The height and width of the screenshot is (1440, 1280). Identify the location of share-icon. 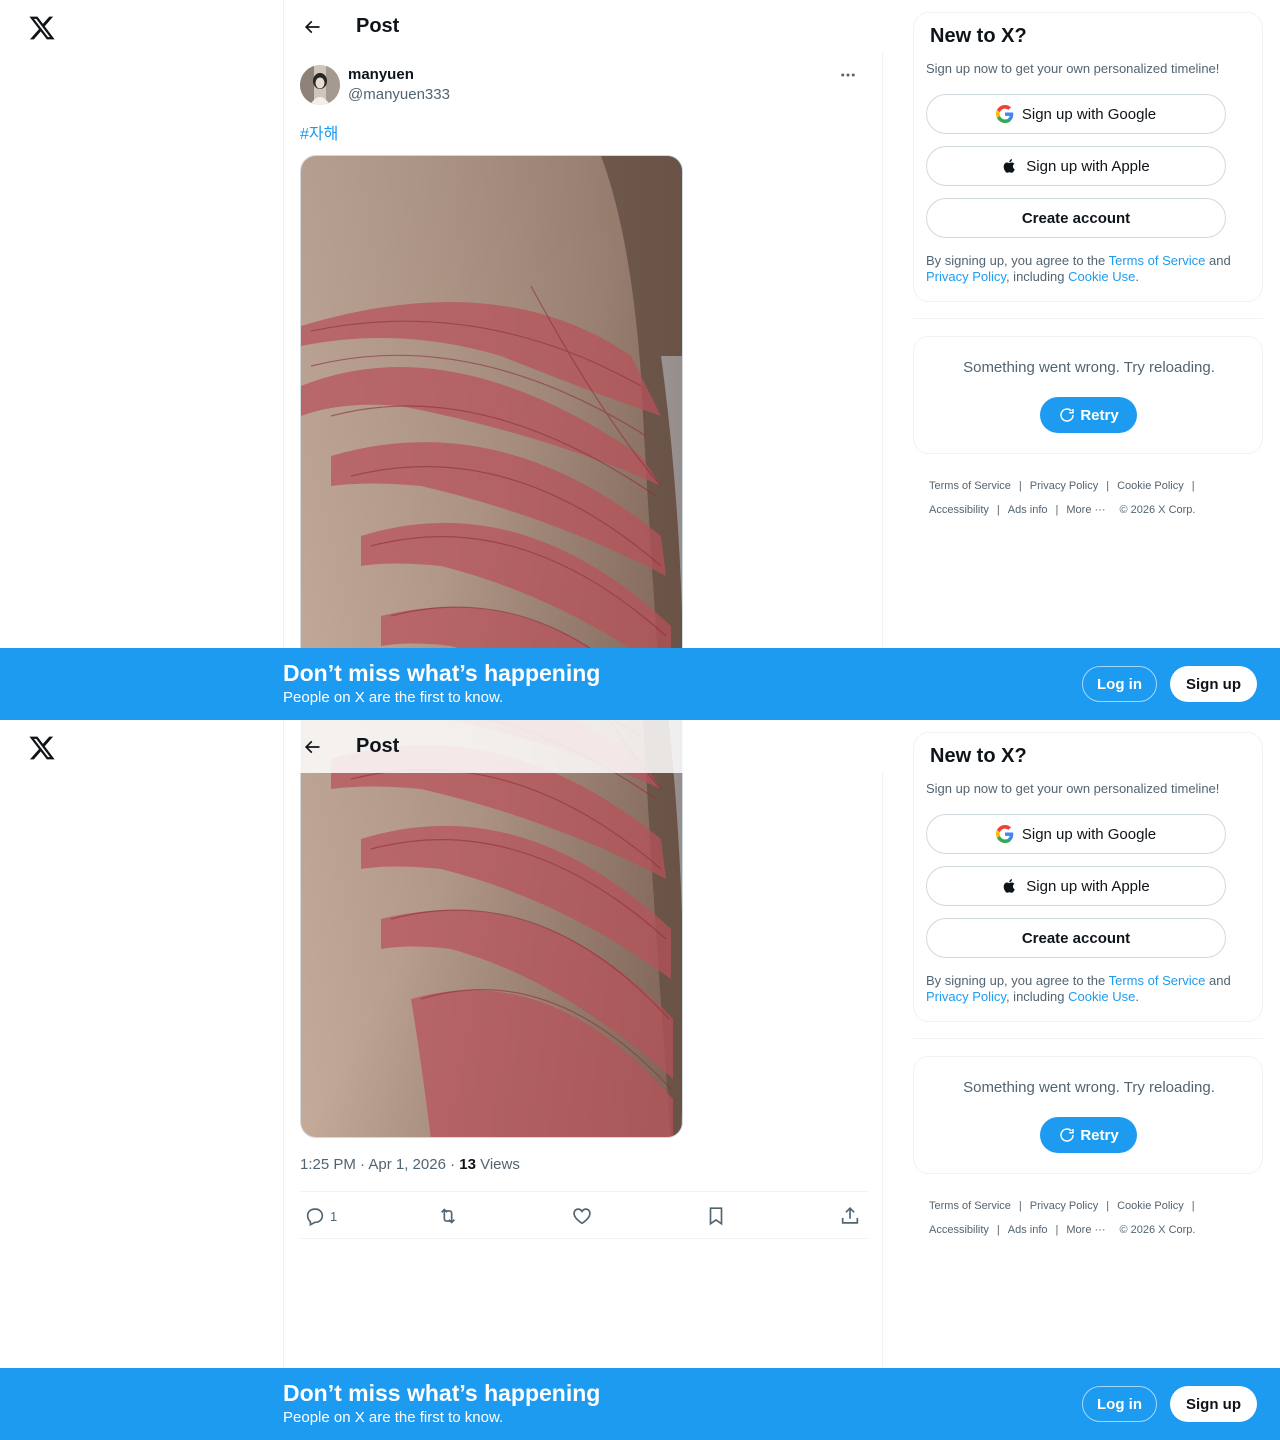
(850, 1215).